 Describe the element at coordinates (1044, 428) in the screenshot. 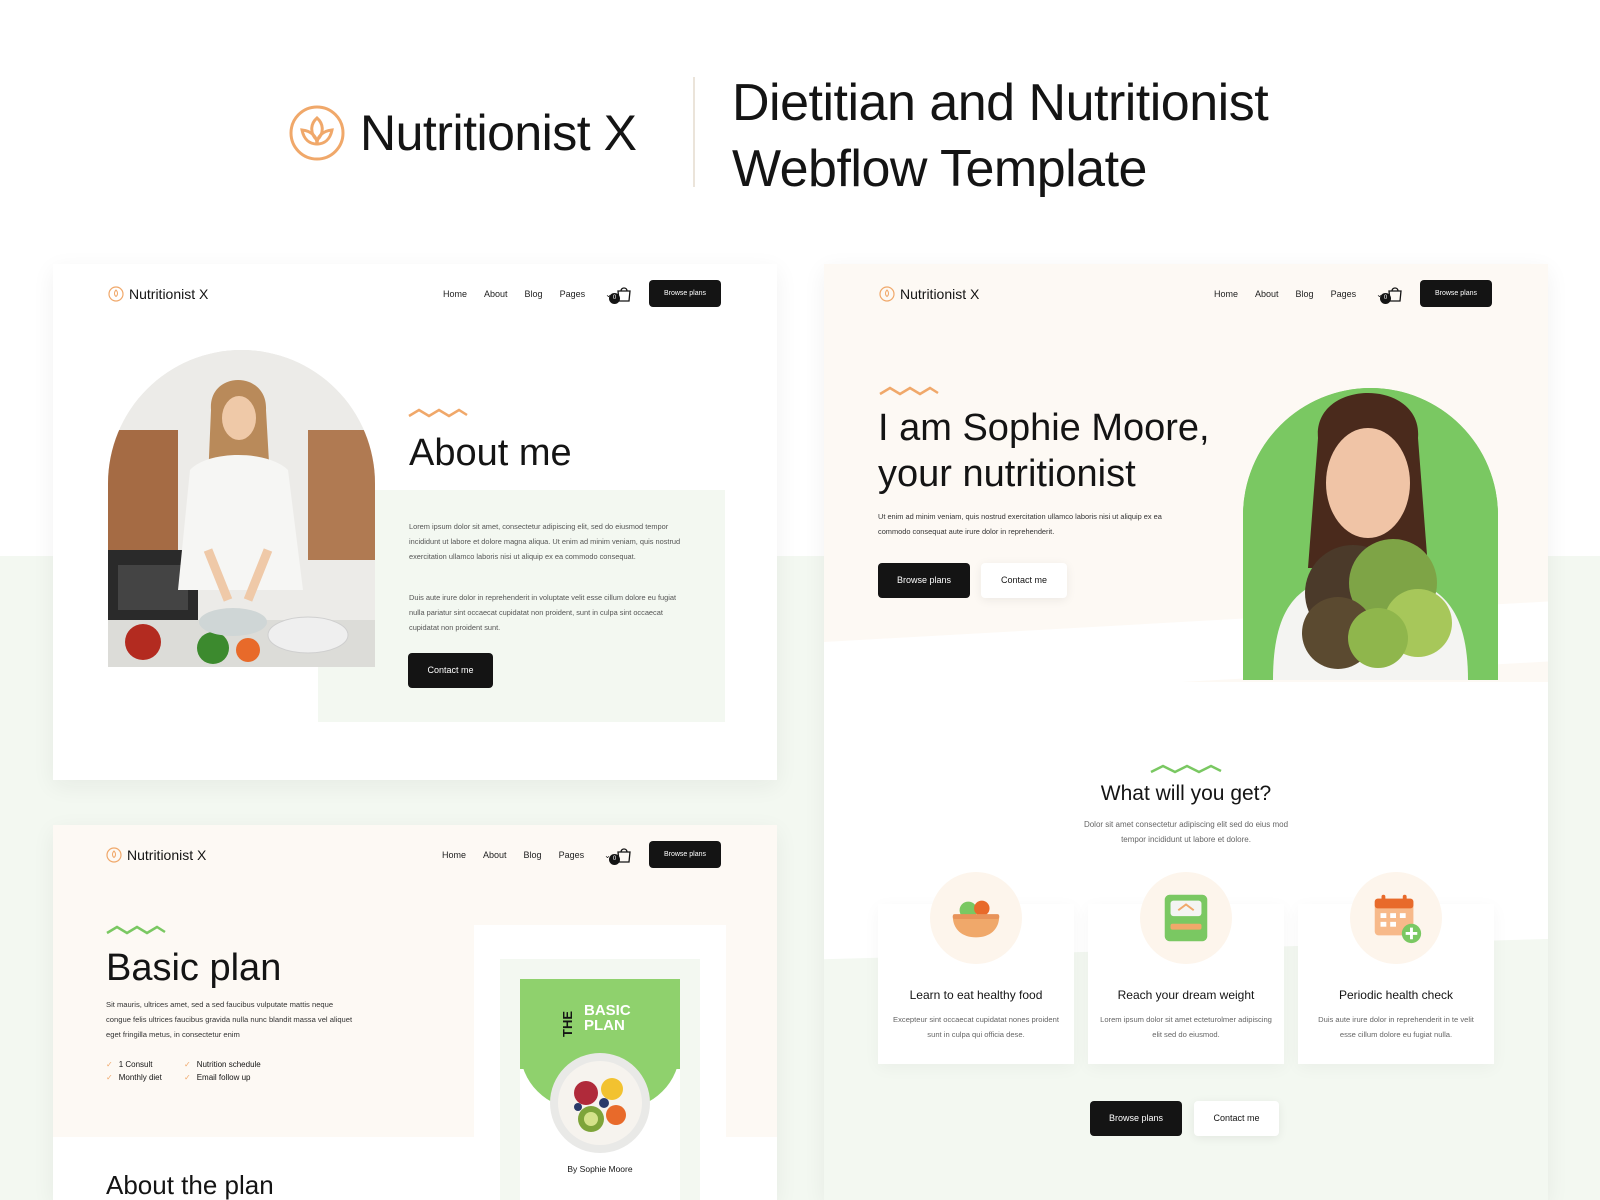

I see `home-title-line1: I am Sophie Moore,` at that location.